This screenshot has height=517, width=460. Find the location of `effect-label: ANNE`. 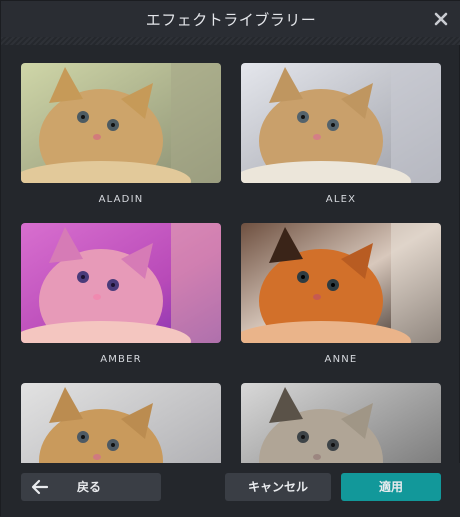

effect-label: ANNE is located at coordinates (341, 359).